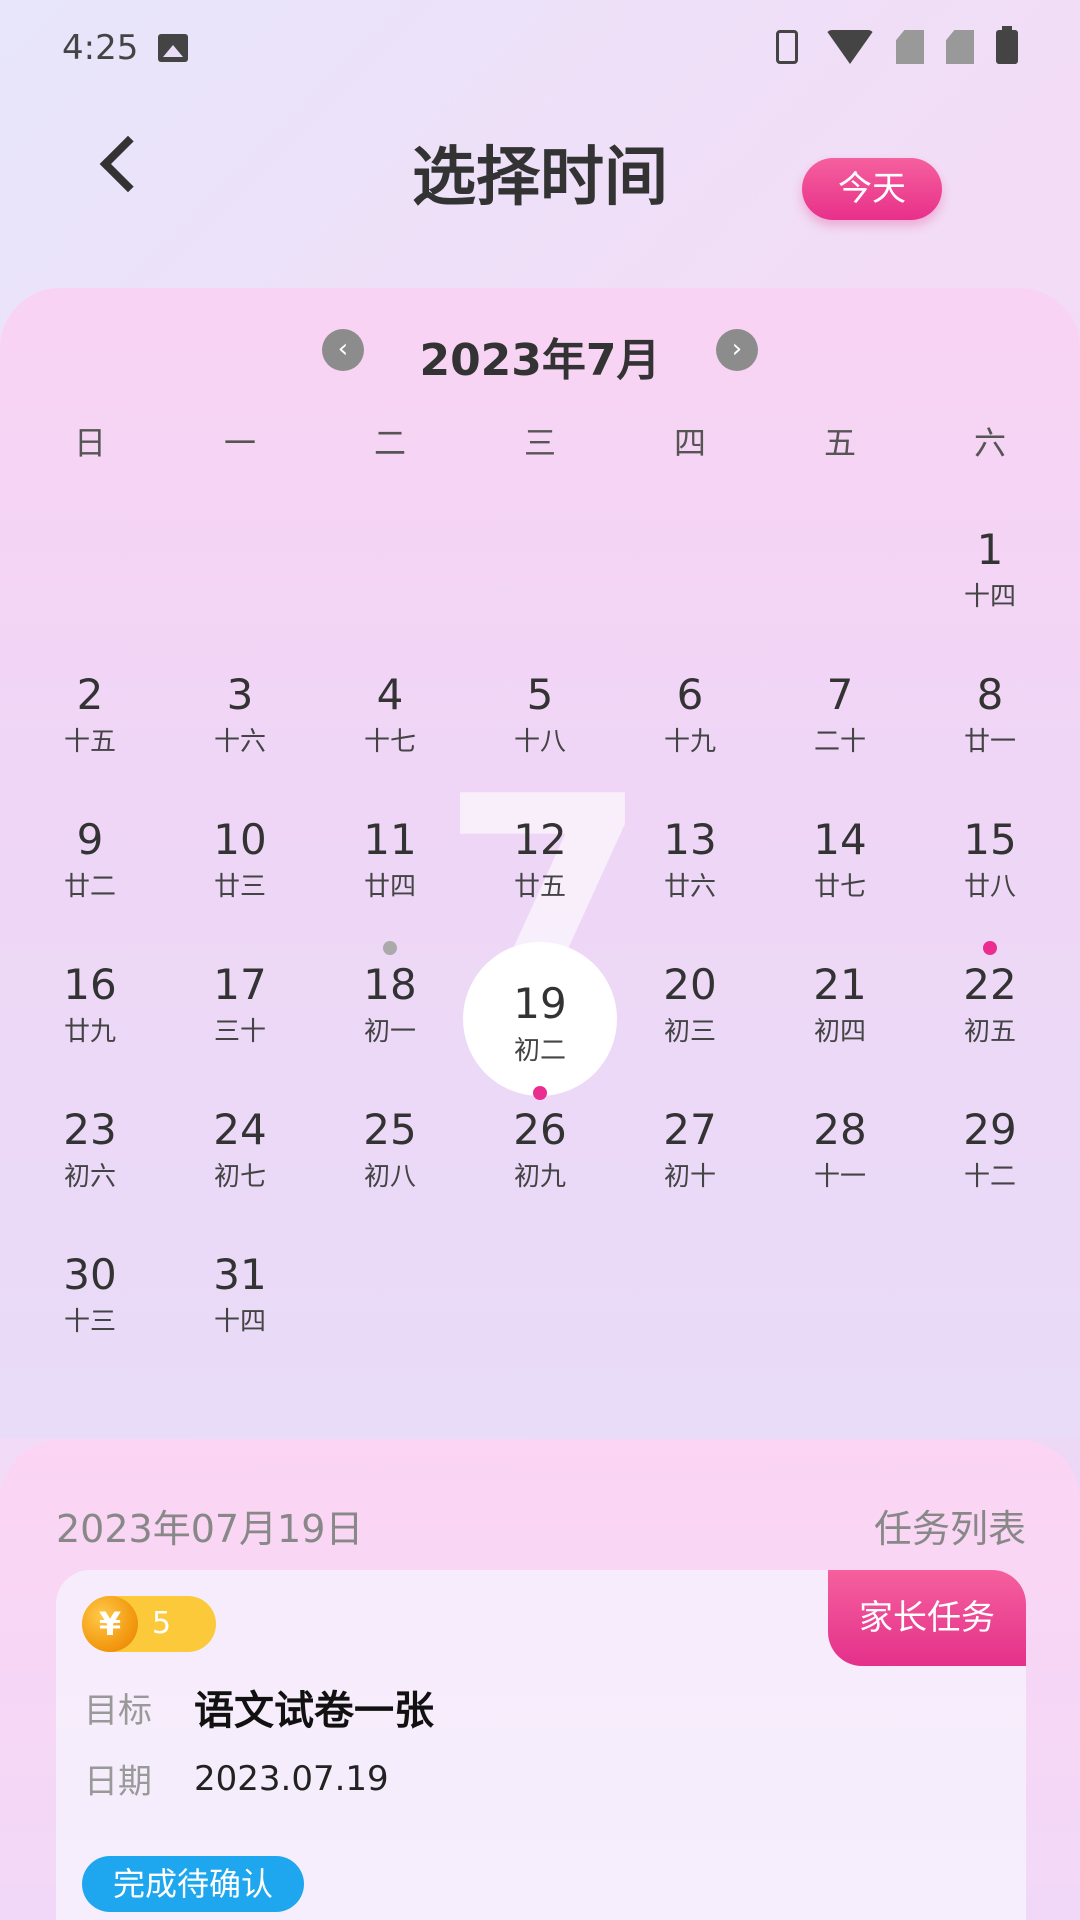 Image resolution: width=1080 pixels, height=1920 pixels. Describe the element at coordinates (240, 1274) in the screenshot. I see `day-number: 31` at that location.